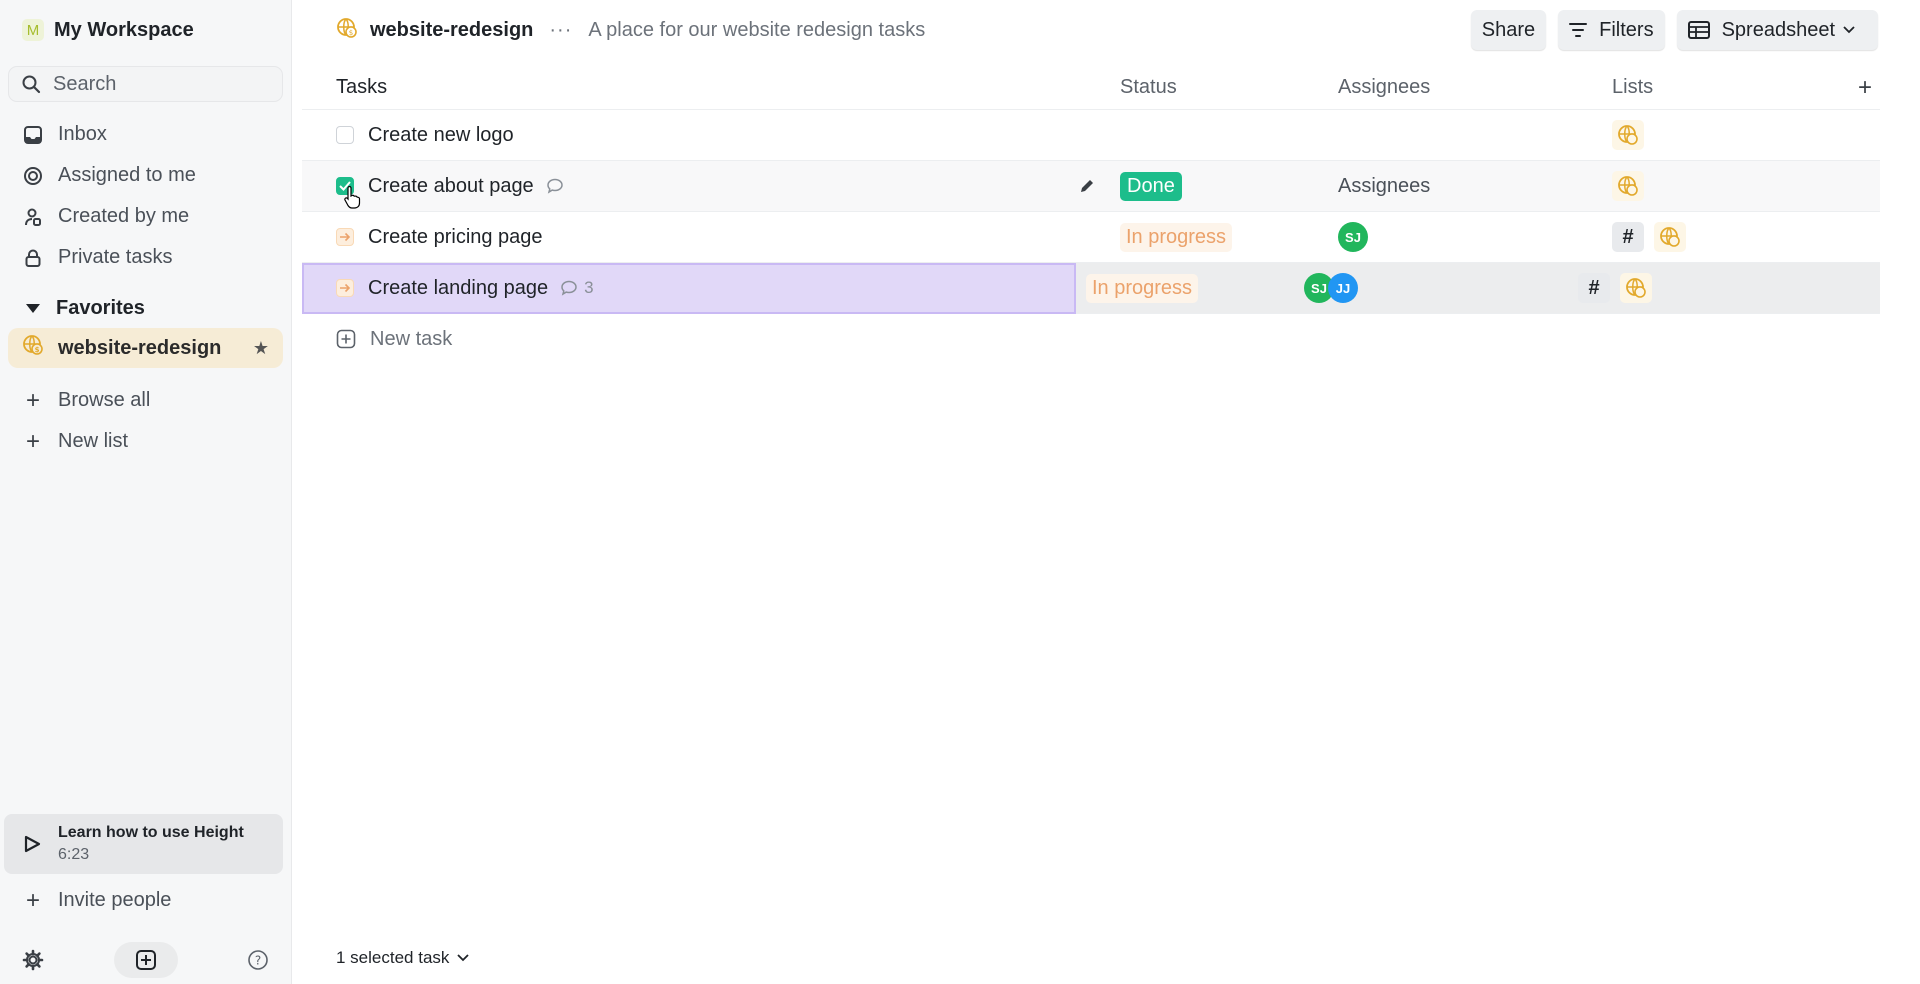 This screenshot has width=1920, height=984. Describe the element at coordinates (1091, 135) in the screenshot. I see `table-row: Create new logo` at that location.